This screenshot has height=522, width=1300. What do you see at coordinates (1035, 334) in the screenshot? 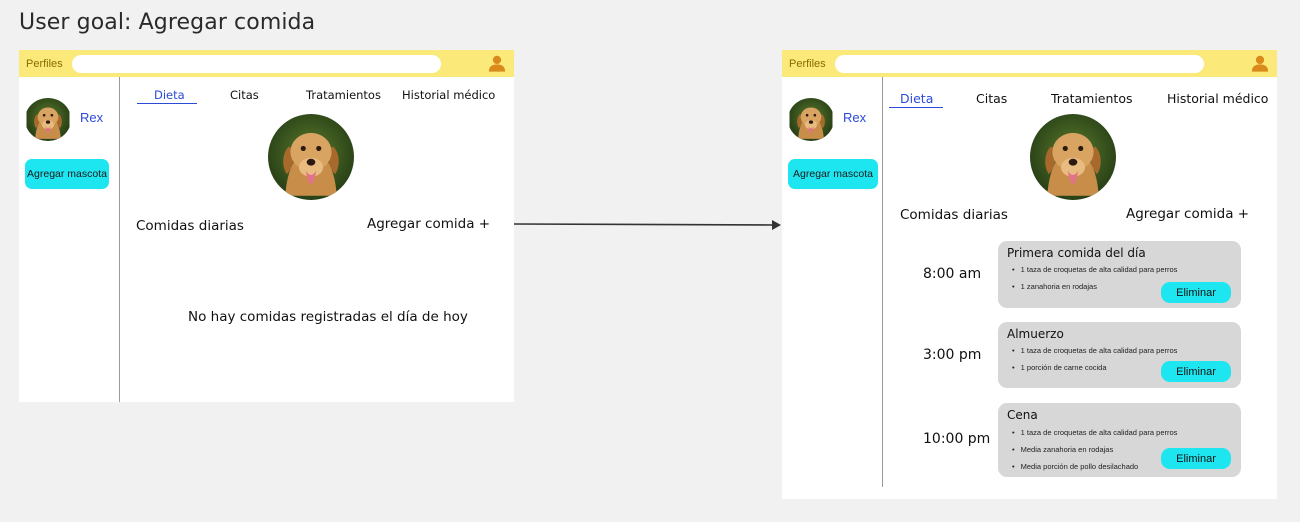
I see `meal-title: Almuerzo` at bounding box center [1035, 334].